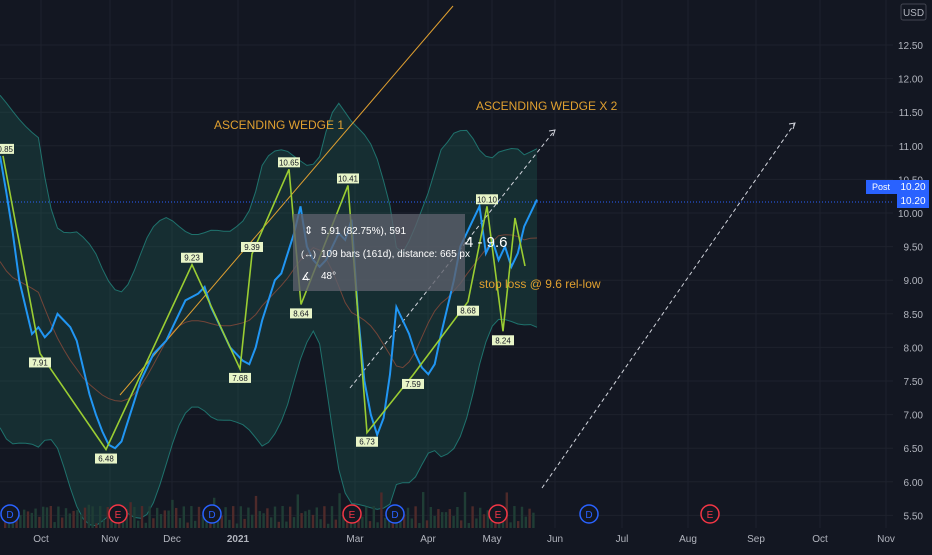 The width and height of the screenshot is (932, 555). Describe the element at coordinates (914, 281) in the screenshot. I see `price-tick-label: 9.00` at that location.